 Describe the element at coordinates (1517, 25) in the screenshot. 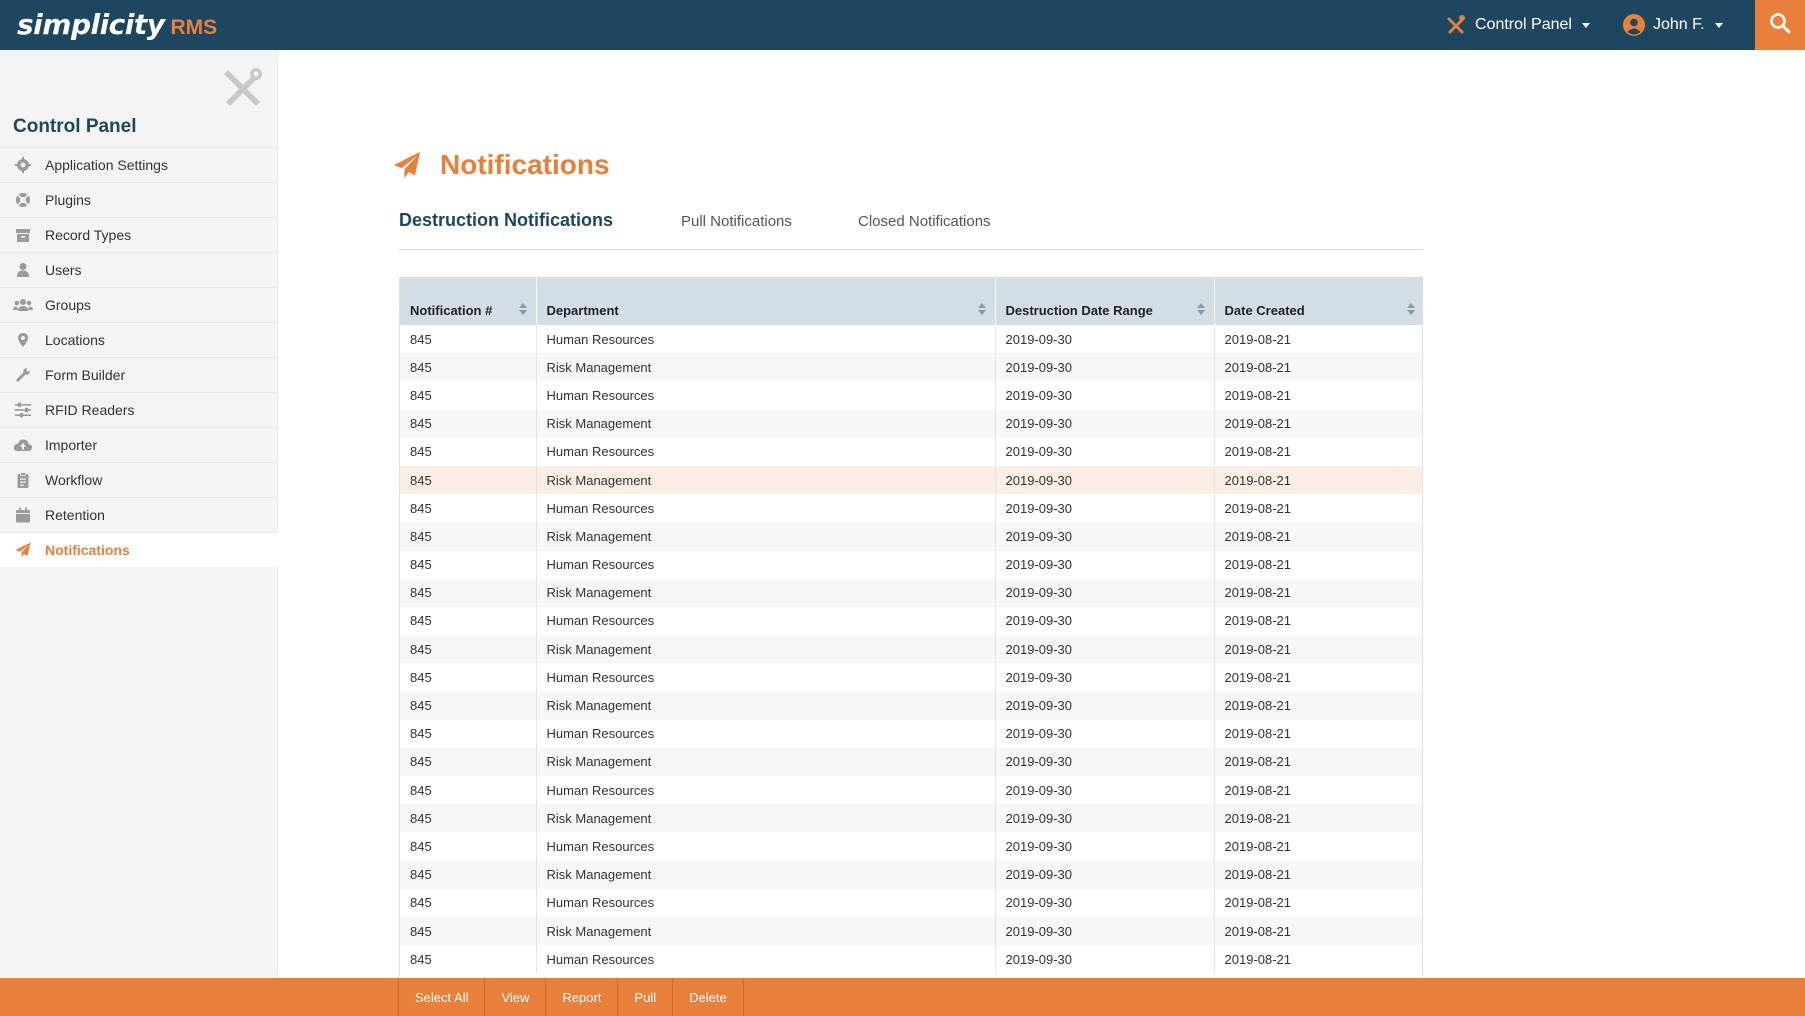

I see `control-panel-menu: Control Panel` at that location.